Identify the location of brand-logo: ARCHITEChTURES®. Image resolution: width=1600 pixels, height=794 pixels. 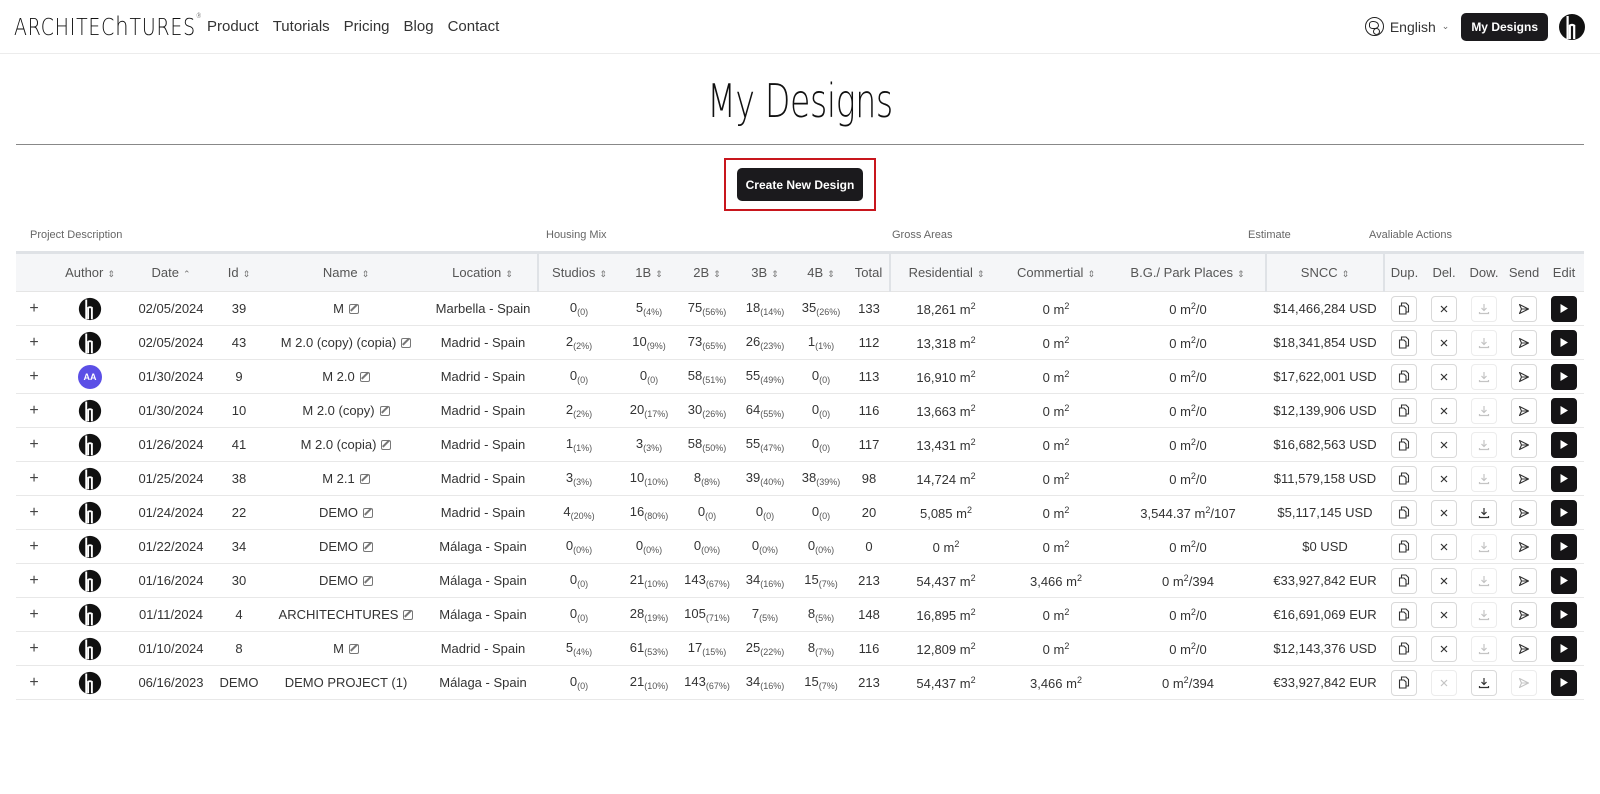
(108, 27).